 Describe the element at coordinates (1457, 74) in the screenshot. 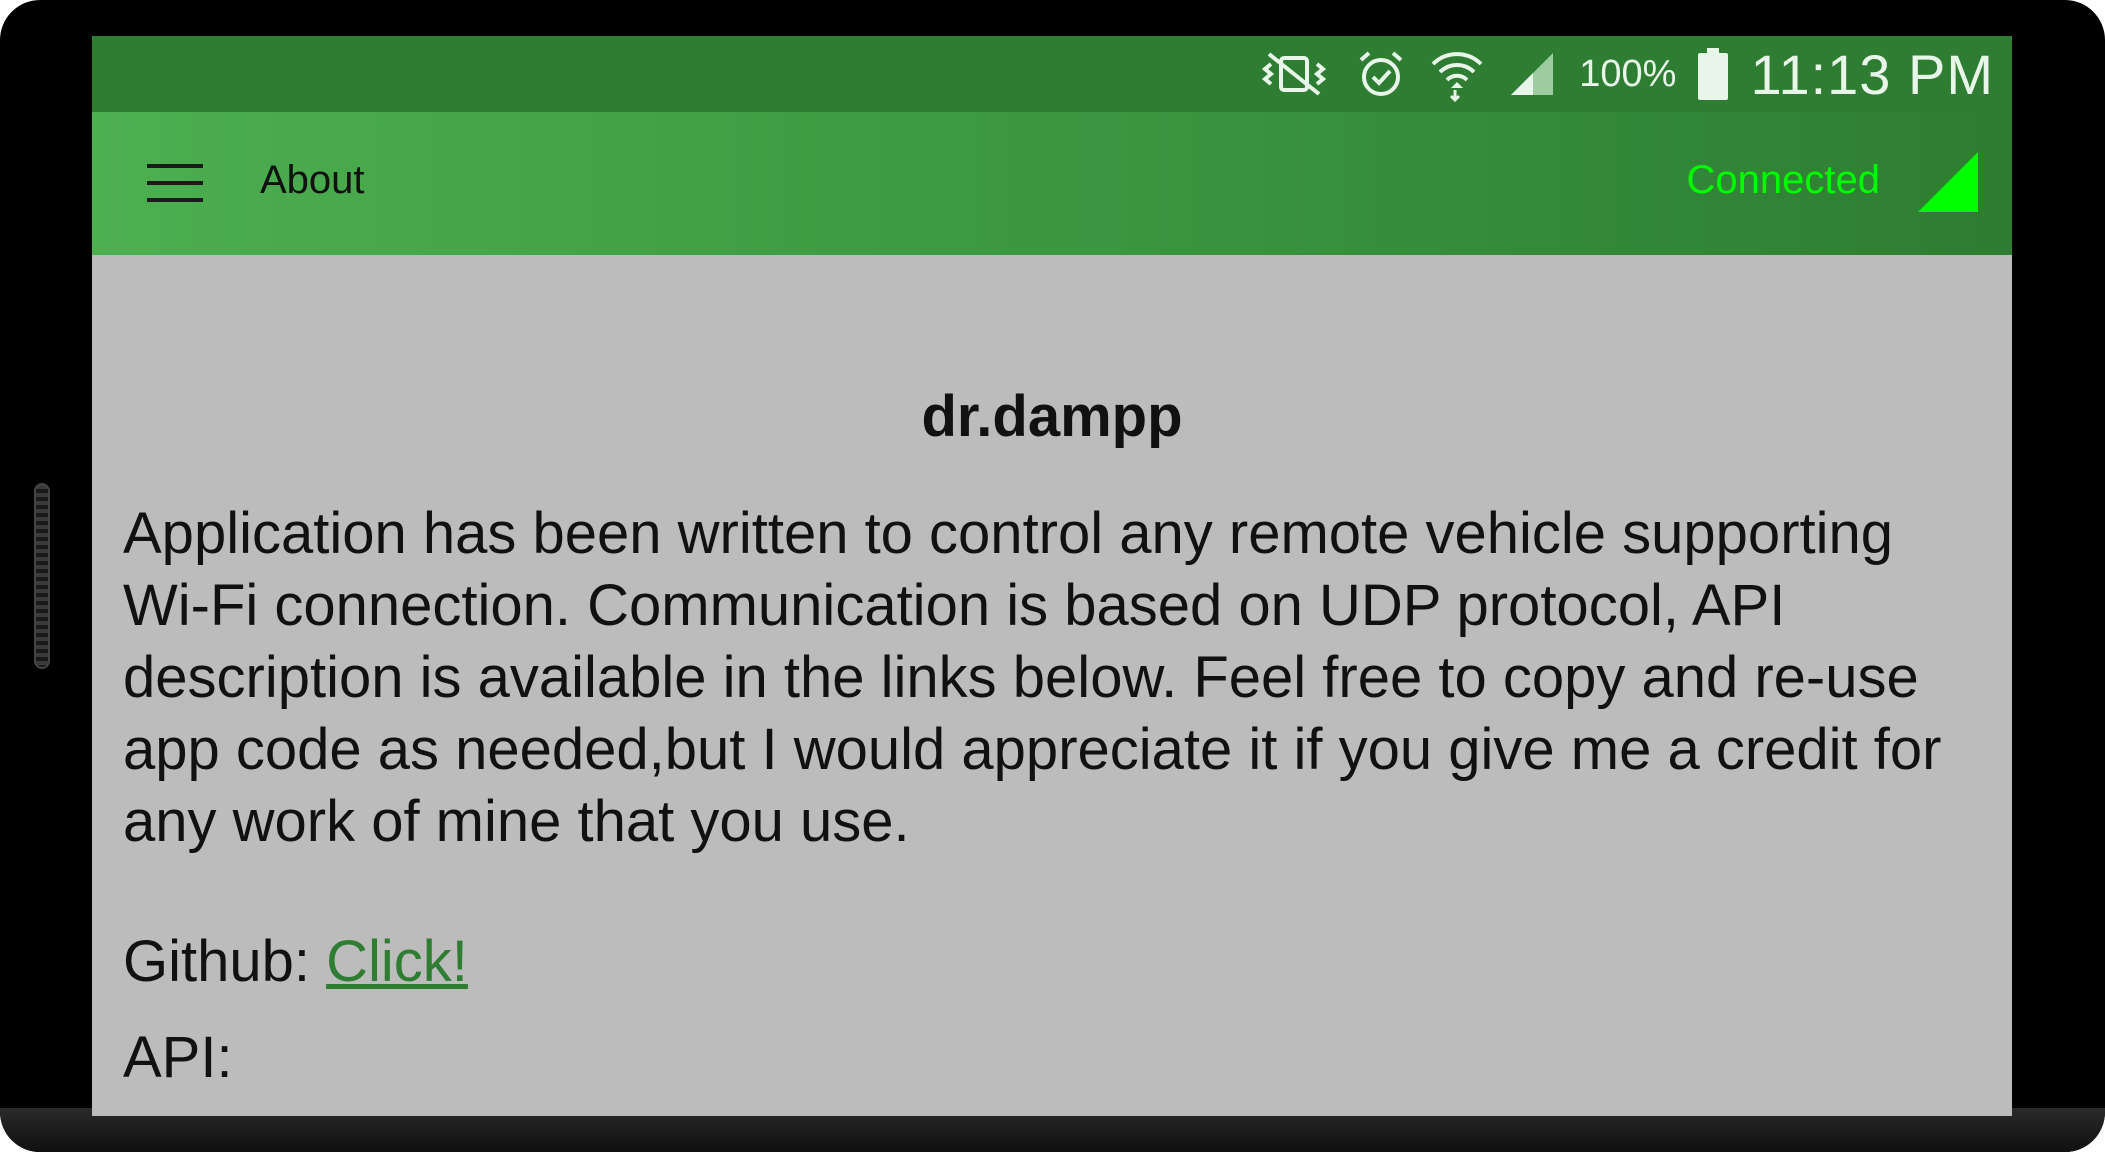

I see `wifi-icon` at that location.